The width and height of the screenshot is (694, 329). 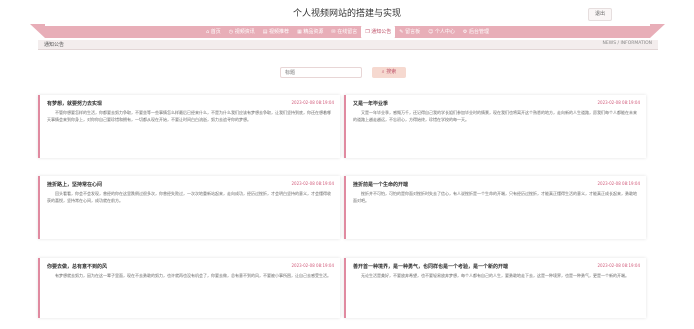 What do you see at coordinates (348, 45) in the screenshot?
I see `breadcrumb: 通知公告 NEWS / INFORMATION` at bounding box center [348, 45].